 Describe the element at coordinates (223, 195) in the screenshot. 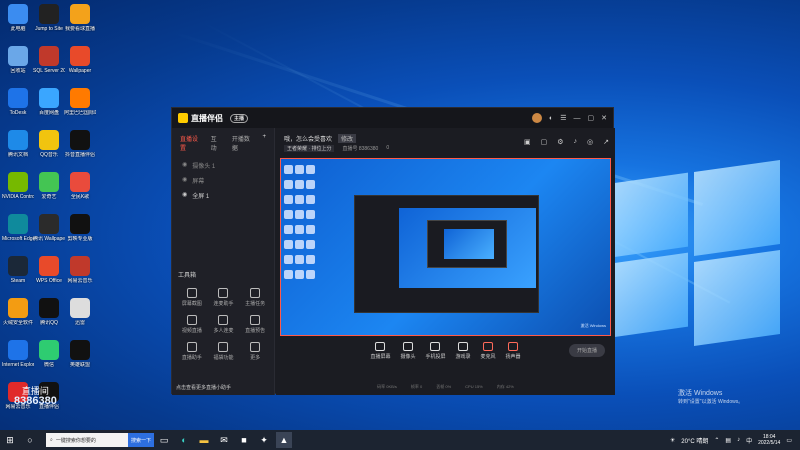

I see `source-item-fullscreen: ◉ 全屏 1` at that location.